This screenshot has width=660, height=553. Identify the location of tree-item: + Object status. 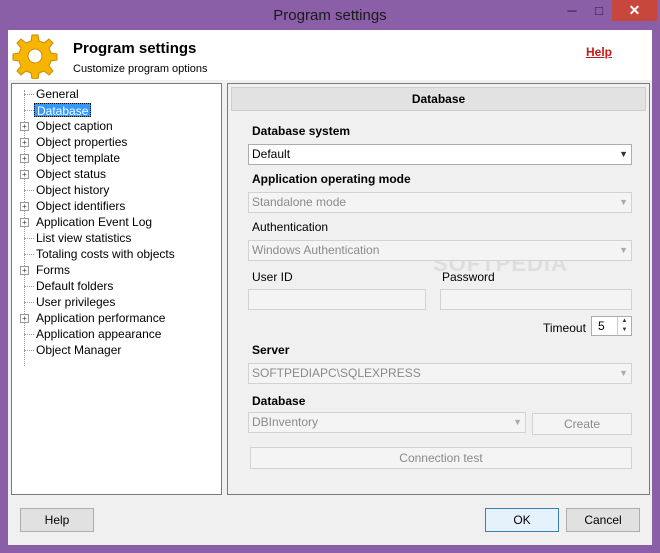
(116, 174).